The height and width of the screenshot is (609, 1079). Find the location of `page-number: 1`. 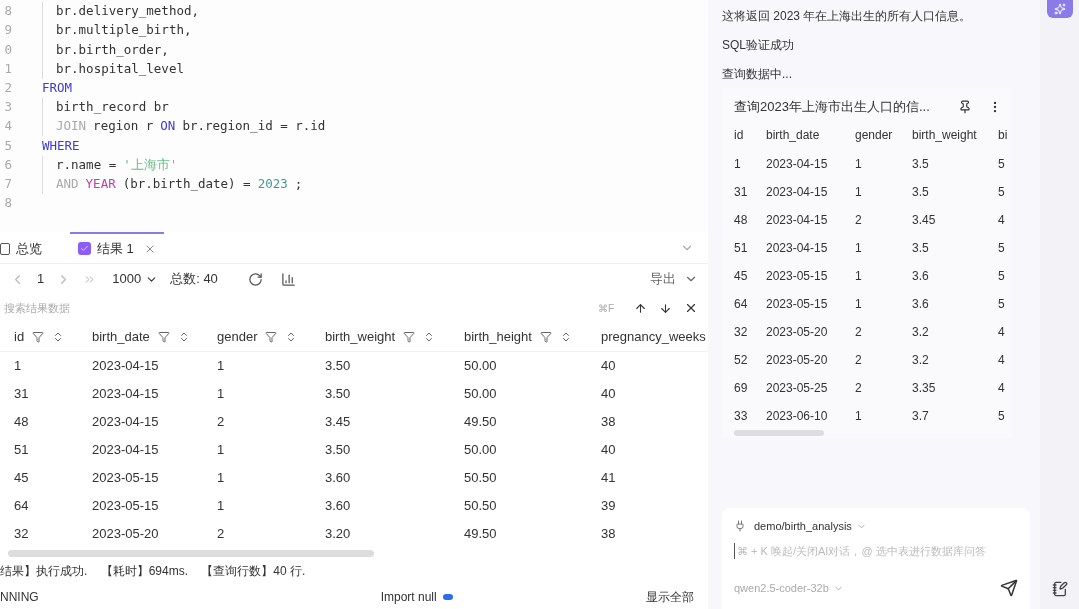

page-number: 1 is located at coordinates (41, 279).